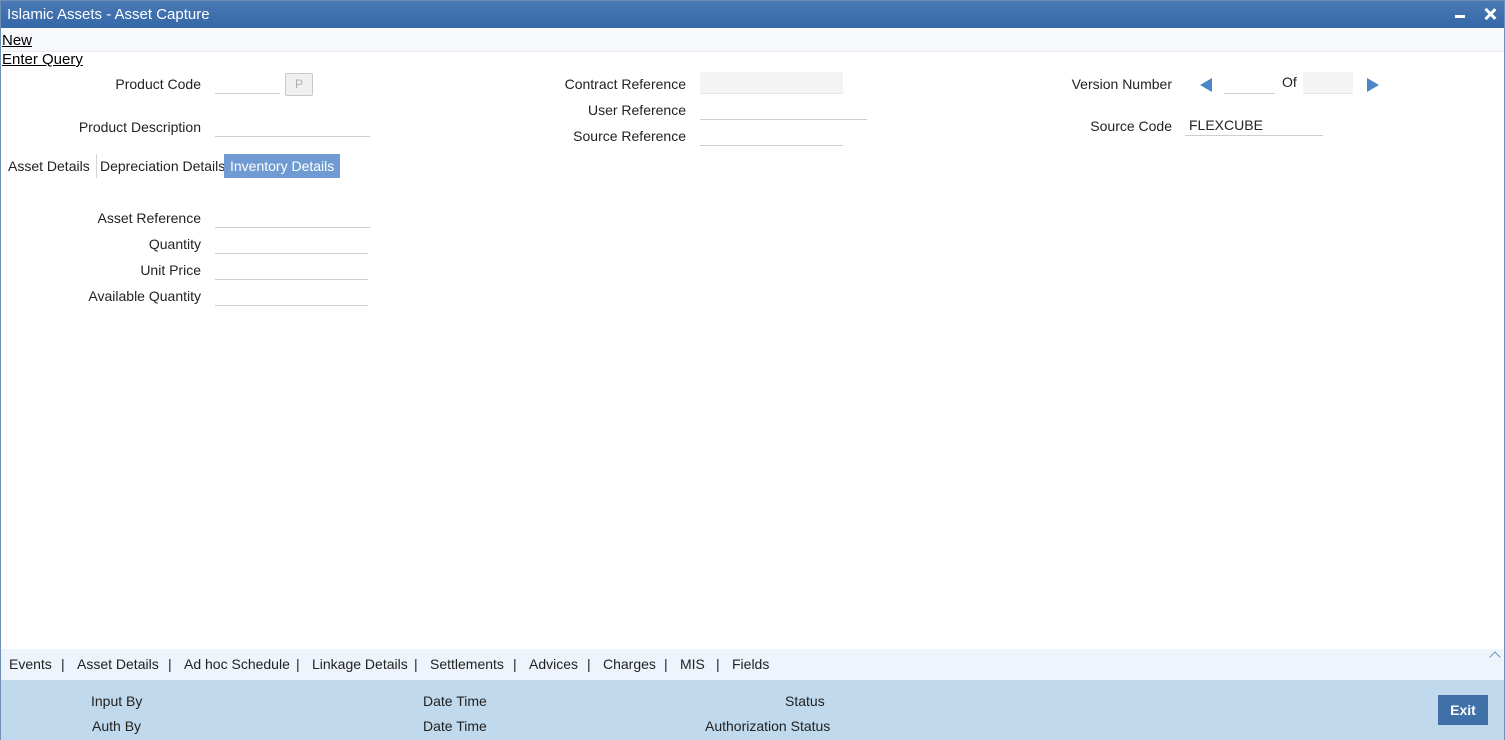  Describe the element at coordinates (553, 664) in the screenshot. I see `nav-advices: Advices` at that location.